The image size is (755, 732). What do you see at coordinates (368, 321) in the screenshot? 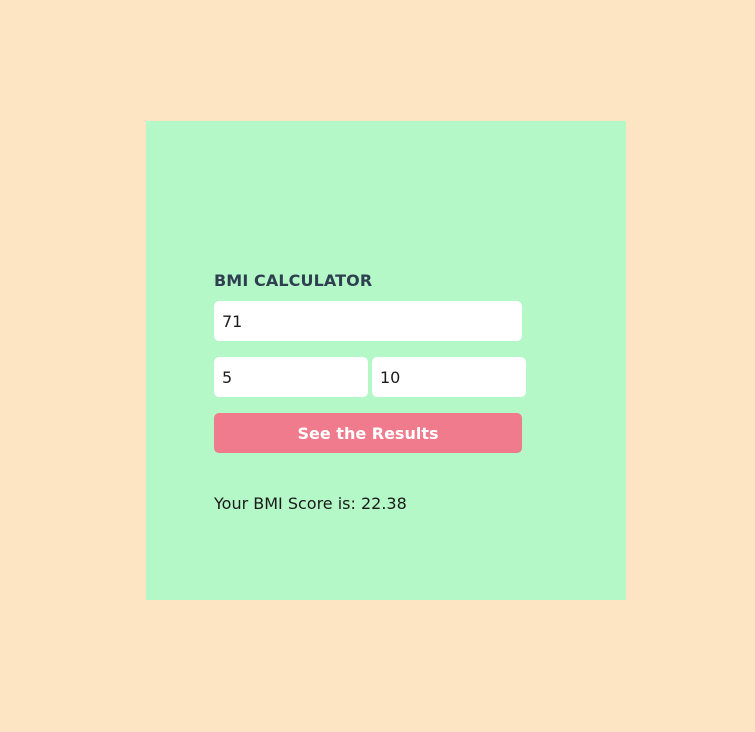
I see `weight-input` at bounding box center [368, 321].